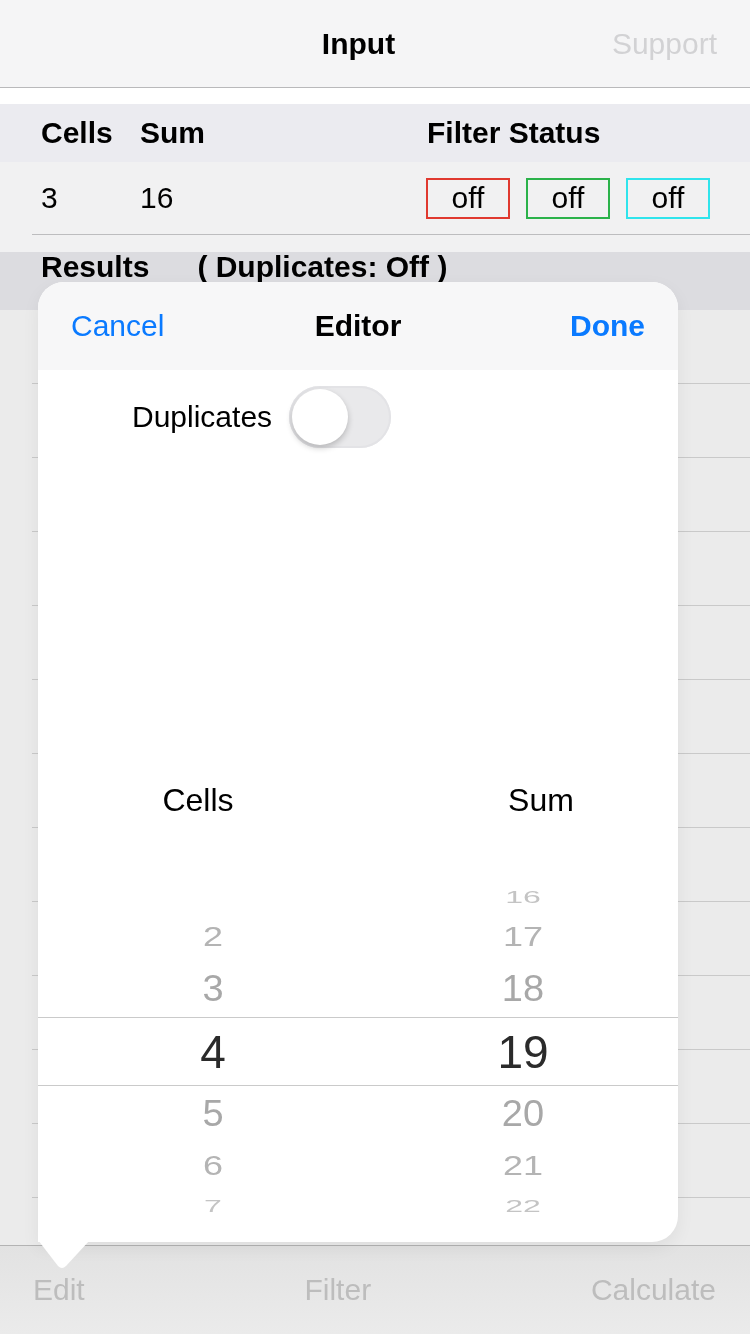 Image resolution: width=750 pixels, height=1334 pixels. Describe the element at coordinates (213, 1114) in the screenshot. I see `picker-value: 5` at that location.